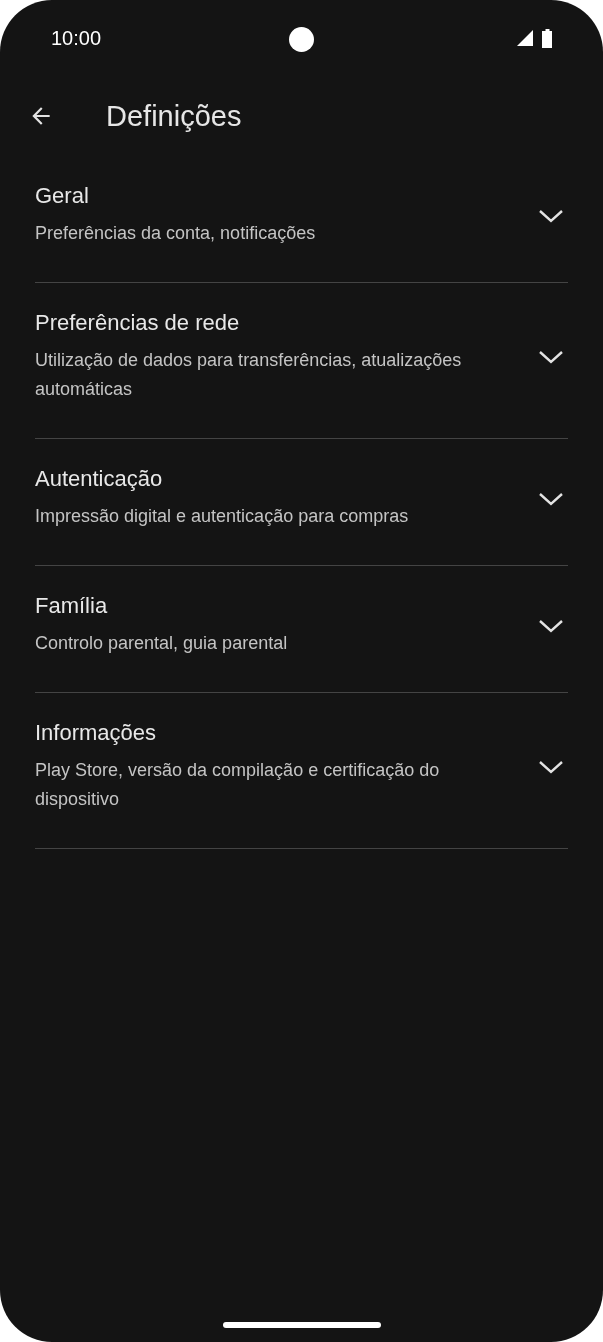 The width and height of the screenshot is (603, 1342). I want to click on battery-icon, so click(547, 38).